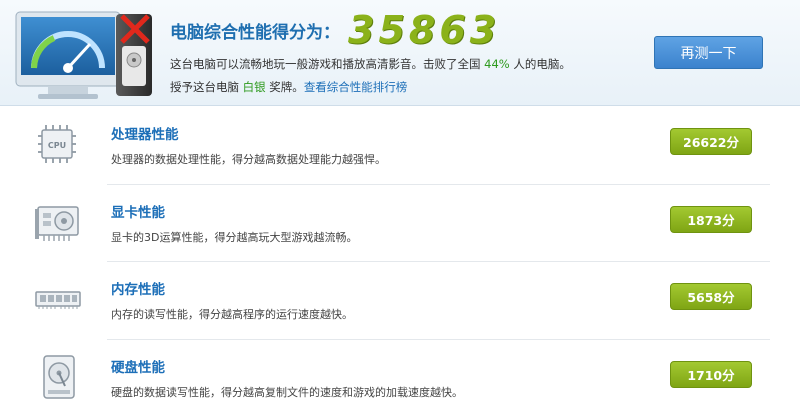 Image resolution: width=800 pixels, height=417 pixels. What do you see at coordinates (255, 32) in the screenshot?
I see `score-label: 电脑综合性能得分为：` at bounding box center [255, 32].